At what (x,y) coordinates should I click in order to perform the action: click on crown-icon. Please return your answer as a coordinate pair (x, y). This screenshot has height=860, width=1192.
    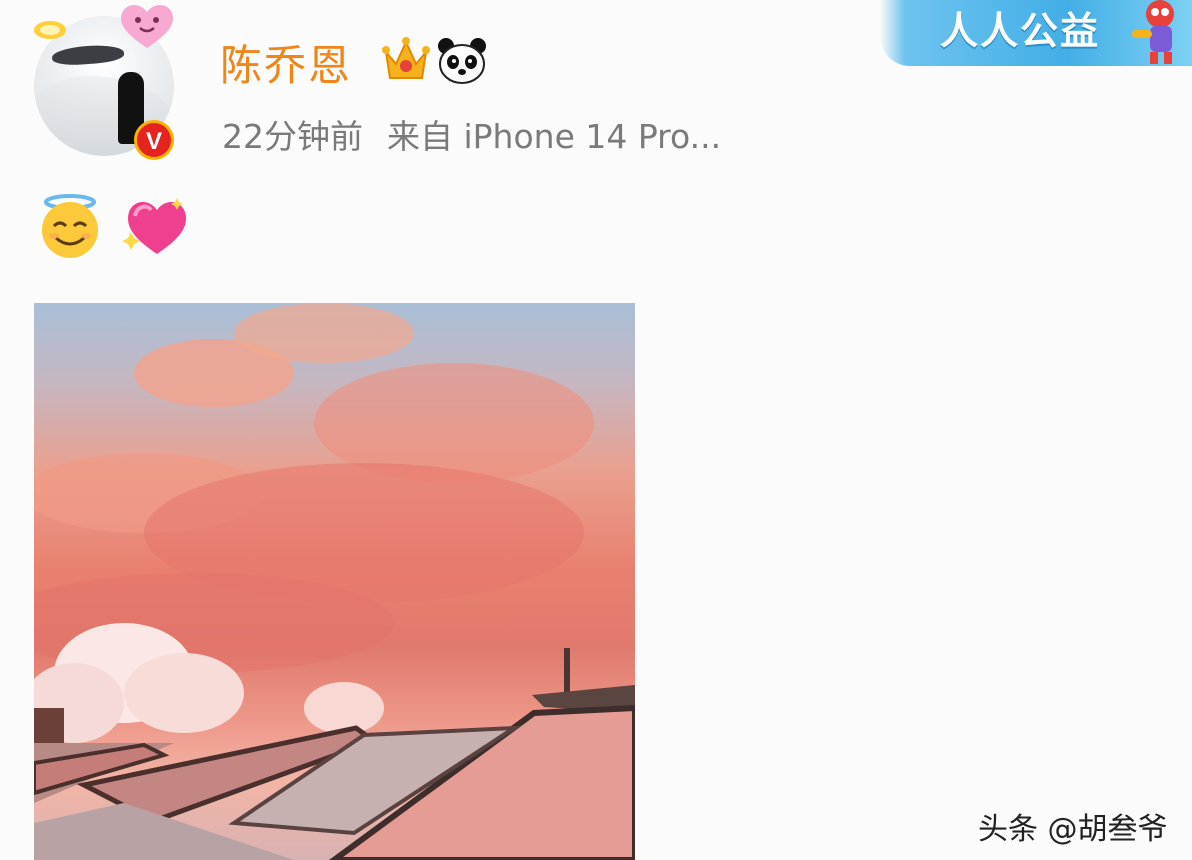
    Looking at the image, I should click on (406, 59).